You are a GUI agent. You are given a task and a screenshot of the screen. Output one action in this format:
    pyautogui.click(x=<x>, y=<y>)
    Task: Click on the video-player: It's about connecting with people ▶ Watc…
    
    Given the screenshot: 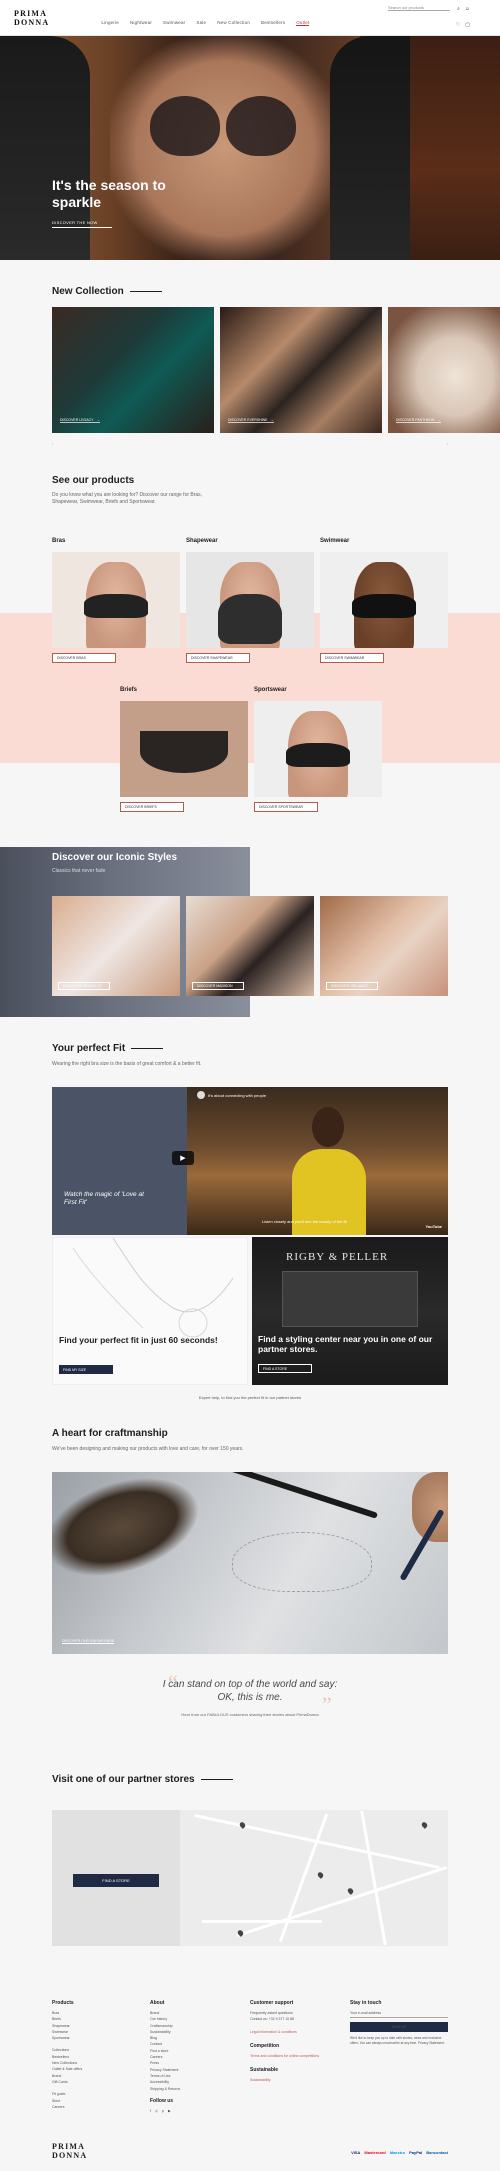 What is the action you would take?
    pyautogui.click(x=250, y=1161)
    